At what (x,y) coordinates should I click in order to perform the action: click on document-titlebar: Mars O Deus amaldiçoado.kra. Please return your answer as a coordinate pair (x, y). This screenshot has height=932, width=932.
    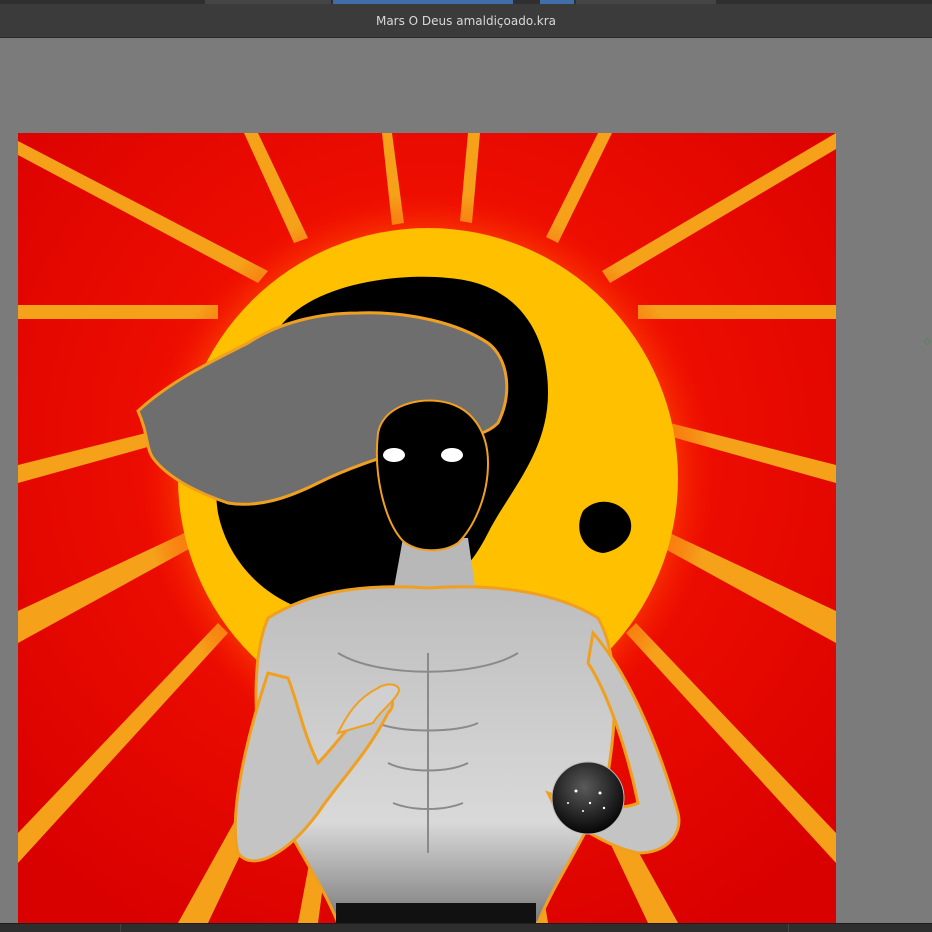
    Looking at the image, I should click on (466, 21).